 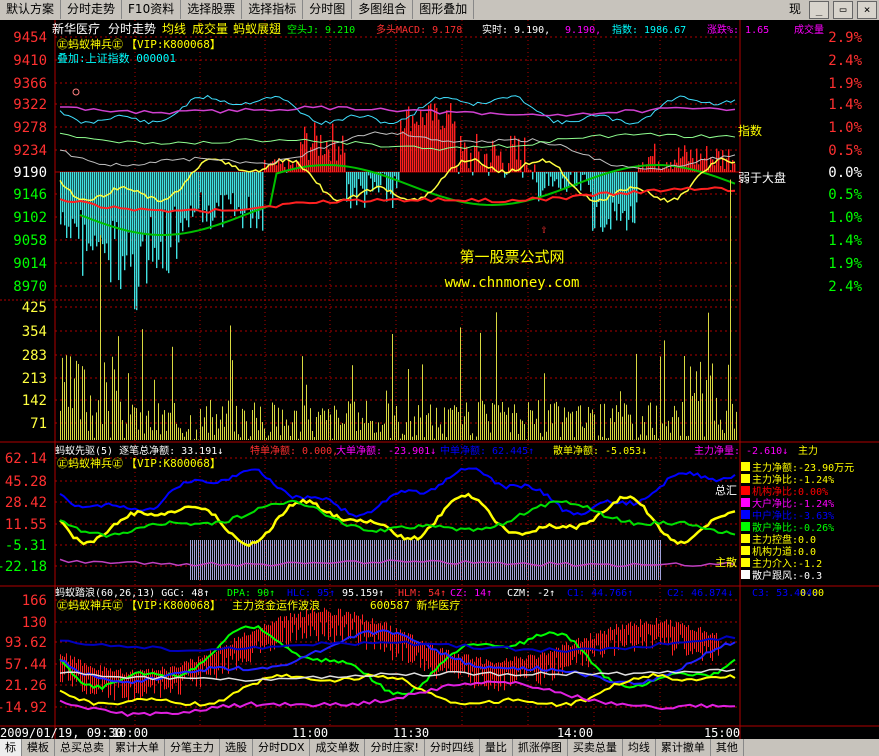 What do you see at coordinates (192, 747) in the screenshot?
I see `bottom-tab-4: 分笔主力` at bounding box center [192, 747].